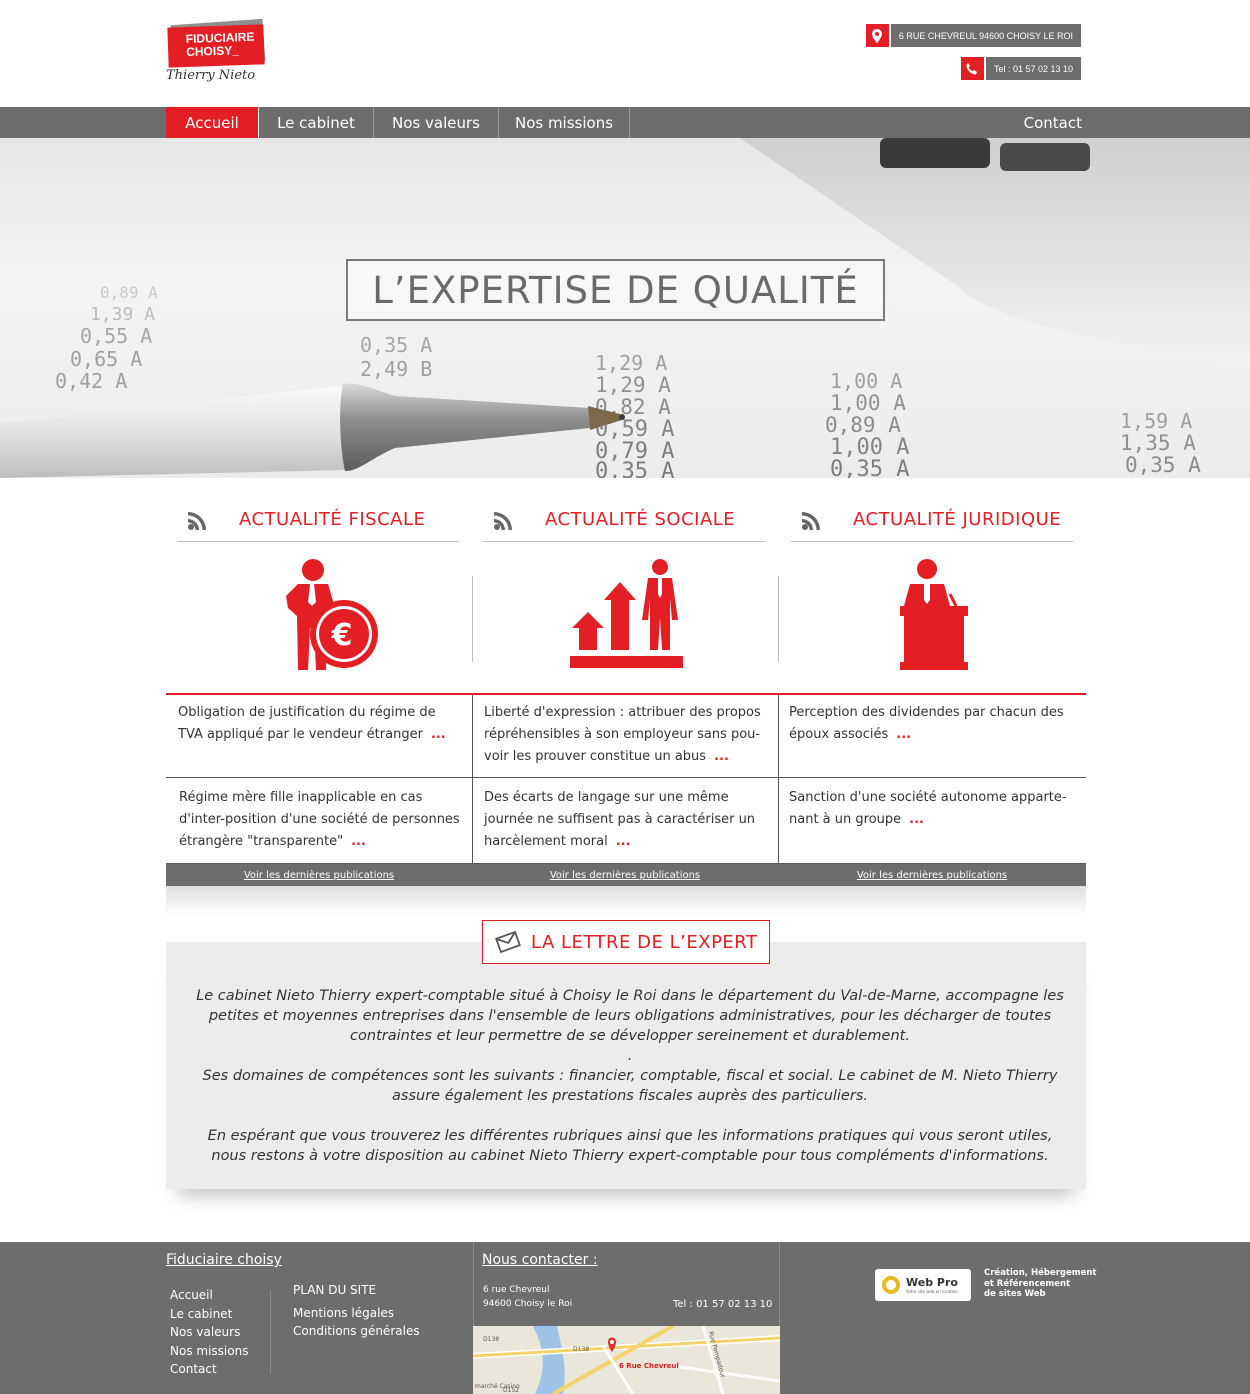 Image resolution: width=1250 pixels, height=1394 pixels. Describe the element at coordinates (316, 122) in the screenshot. I see `nav-item-le-cabinet: Le cabinet` at that location.